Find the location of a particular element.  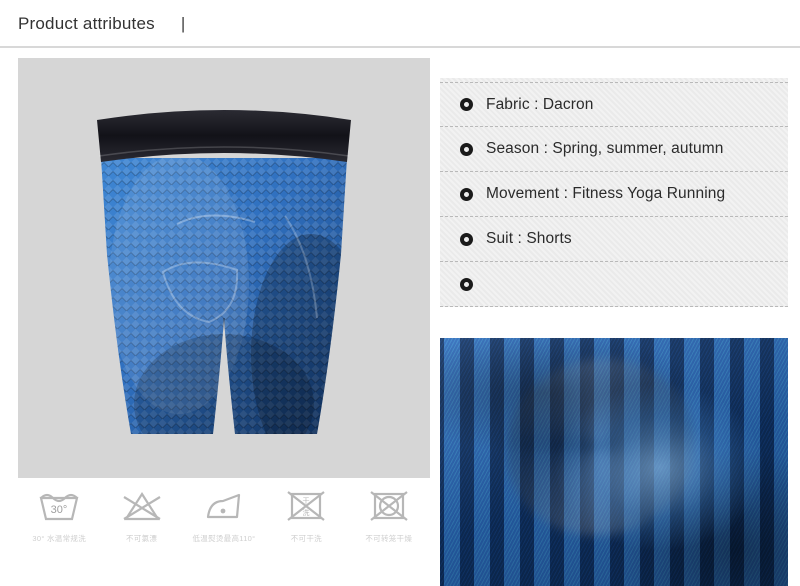

do-not-dry-clean-icon: 干 洗 is located at coordinates (306, 506).